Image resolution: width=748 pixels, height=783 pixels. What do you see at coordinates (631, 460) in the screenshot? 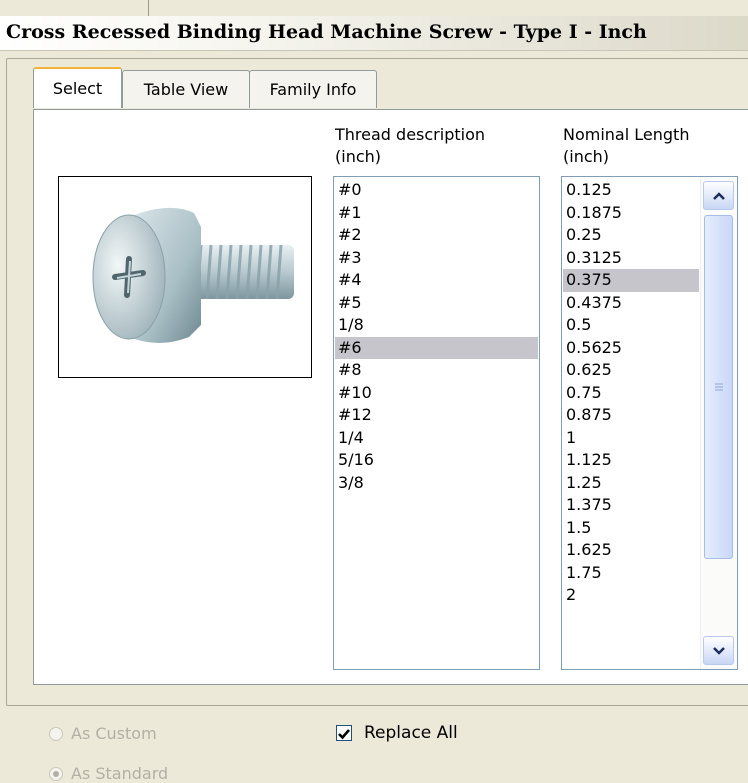
I see `length-list-item: 1.125` at bounding box center [631, 460].